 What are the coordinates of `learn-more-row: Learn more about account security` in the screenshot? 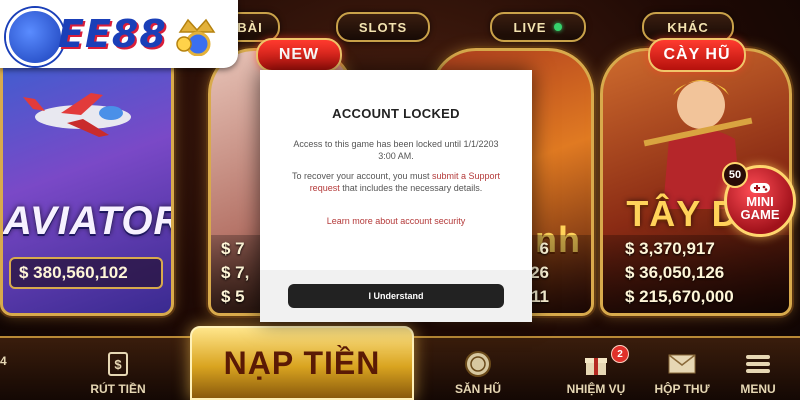 It's located at (396, 221).